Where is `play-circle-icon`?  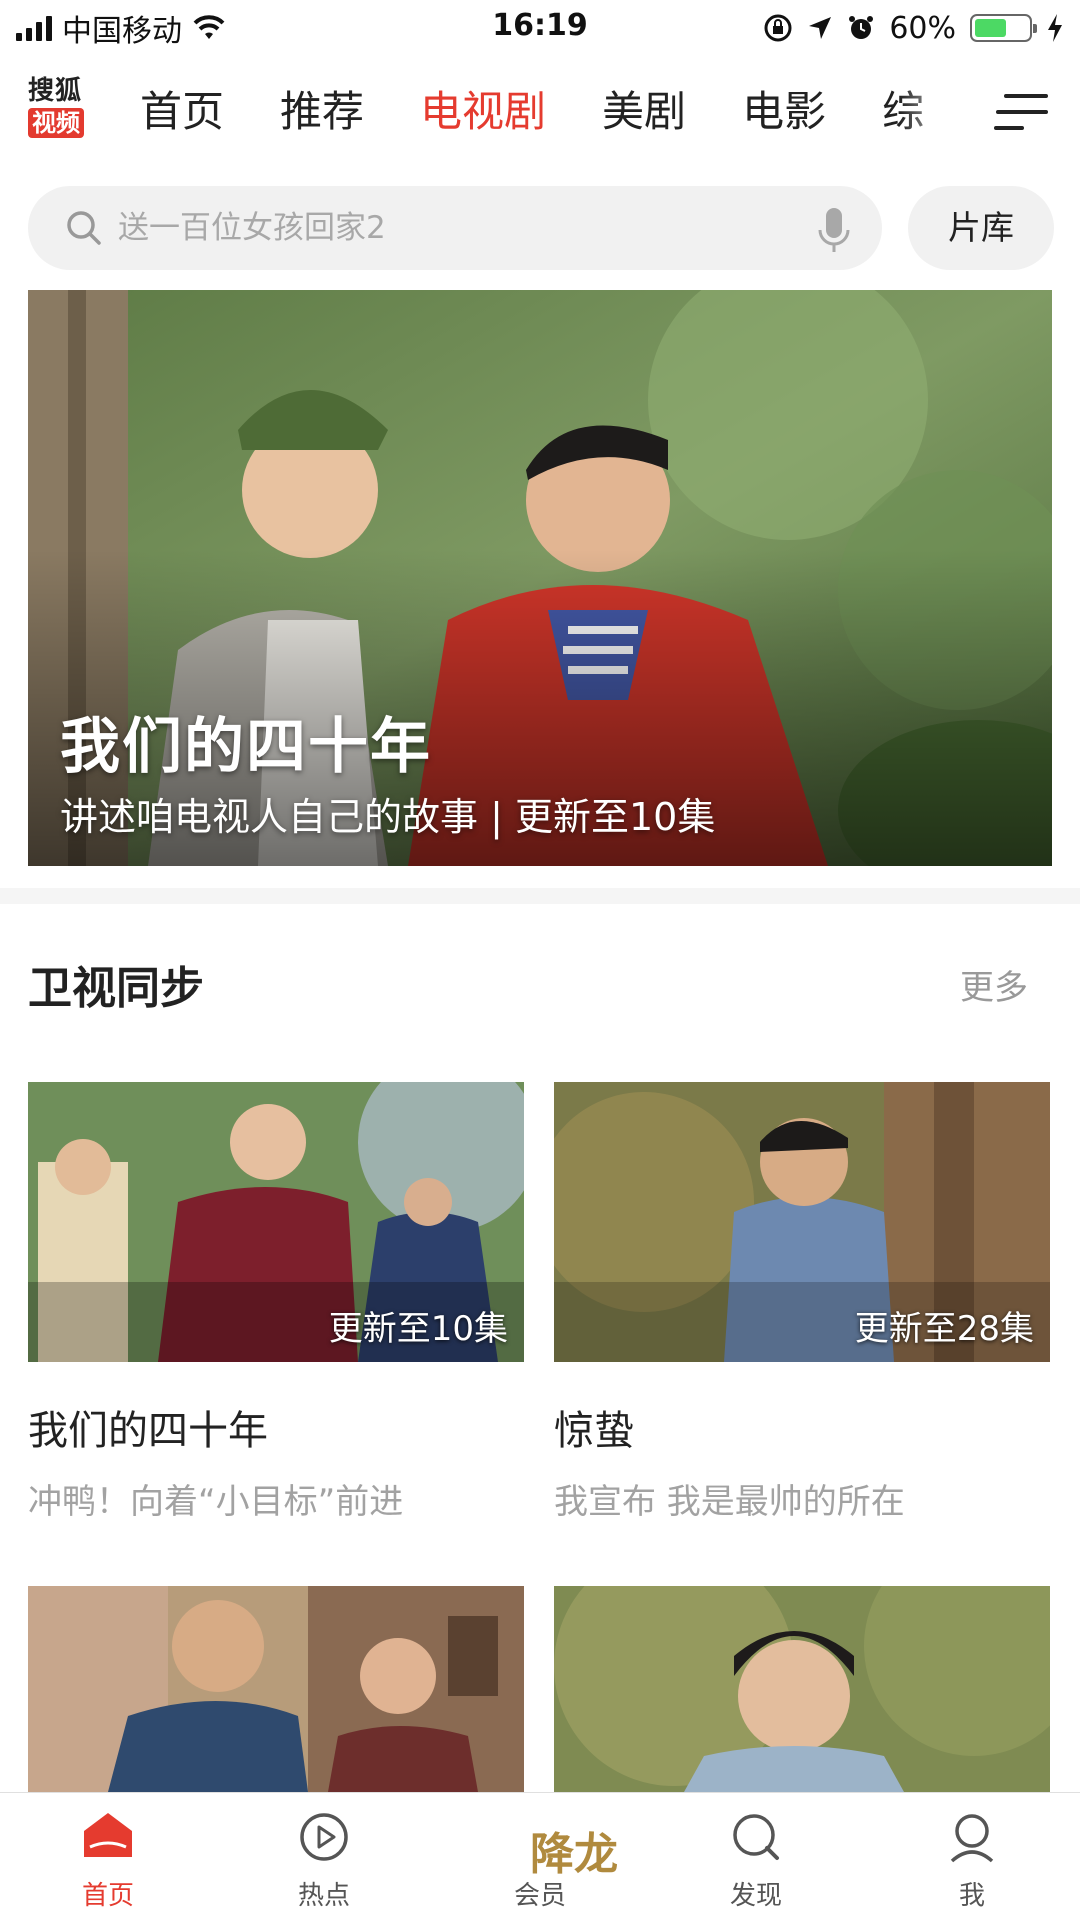 play-circle-icon is located at coordinates (324, 1837).